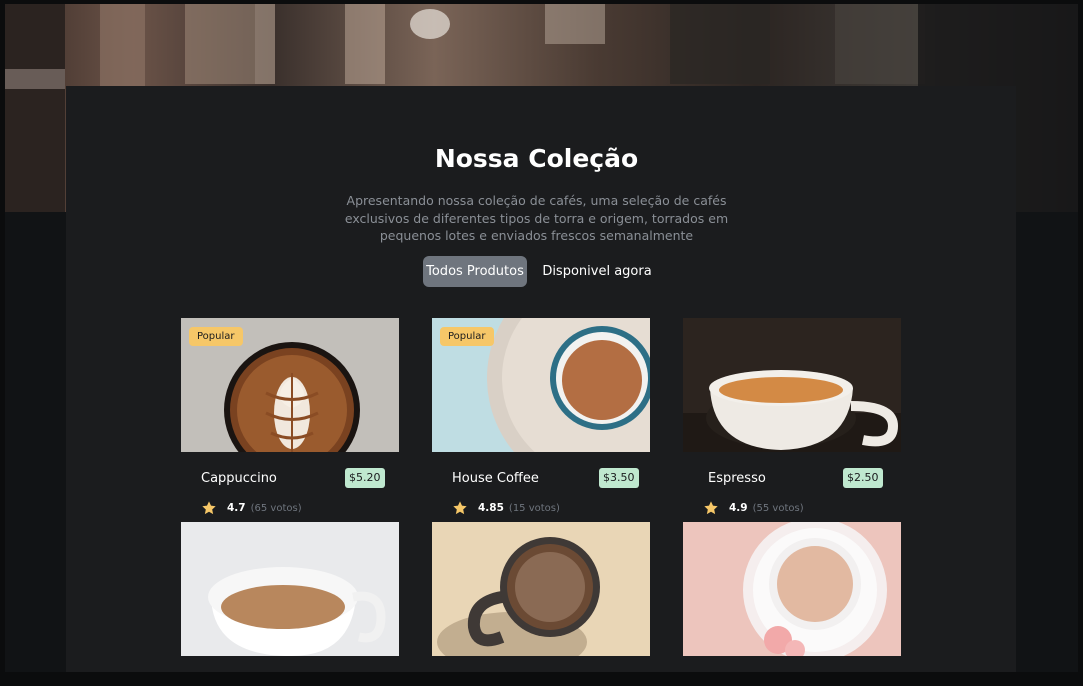 Image resolution: width=1083 pixels, height=686 pixels. I want to click on page-title: Nossa Coleção, so click(536, 158).